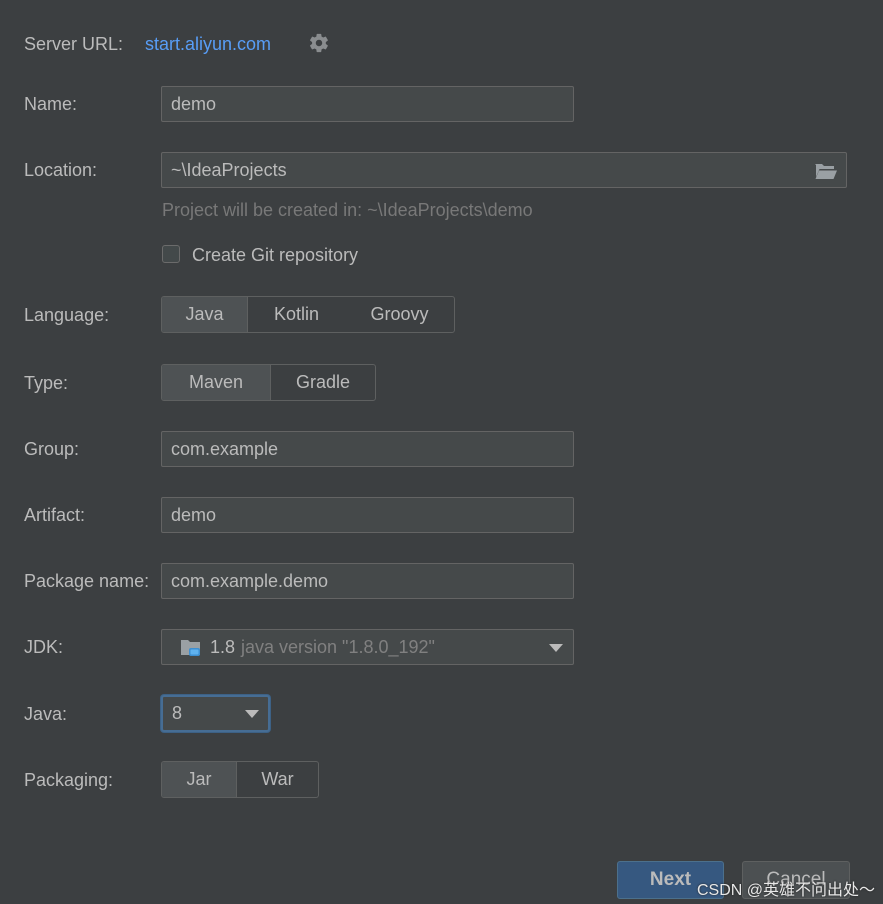 The width and height of the screenshot is (883, 904). I want to click on type-option-gradle: Gradle, so click(323, 382).